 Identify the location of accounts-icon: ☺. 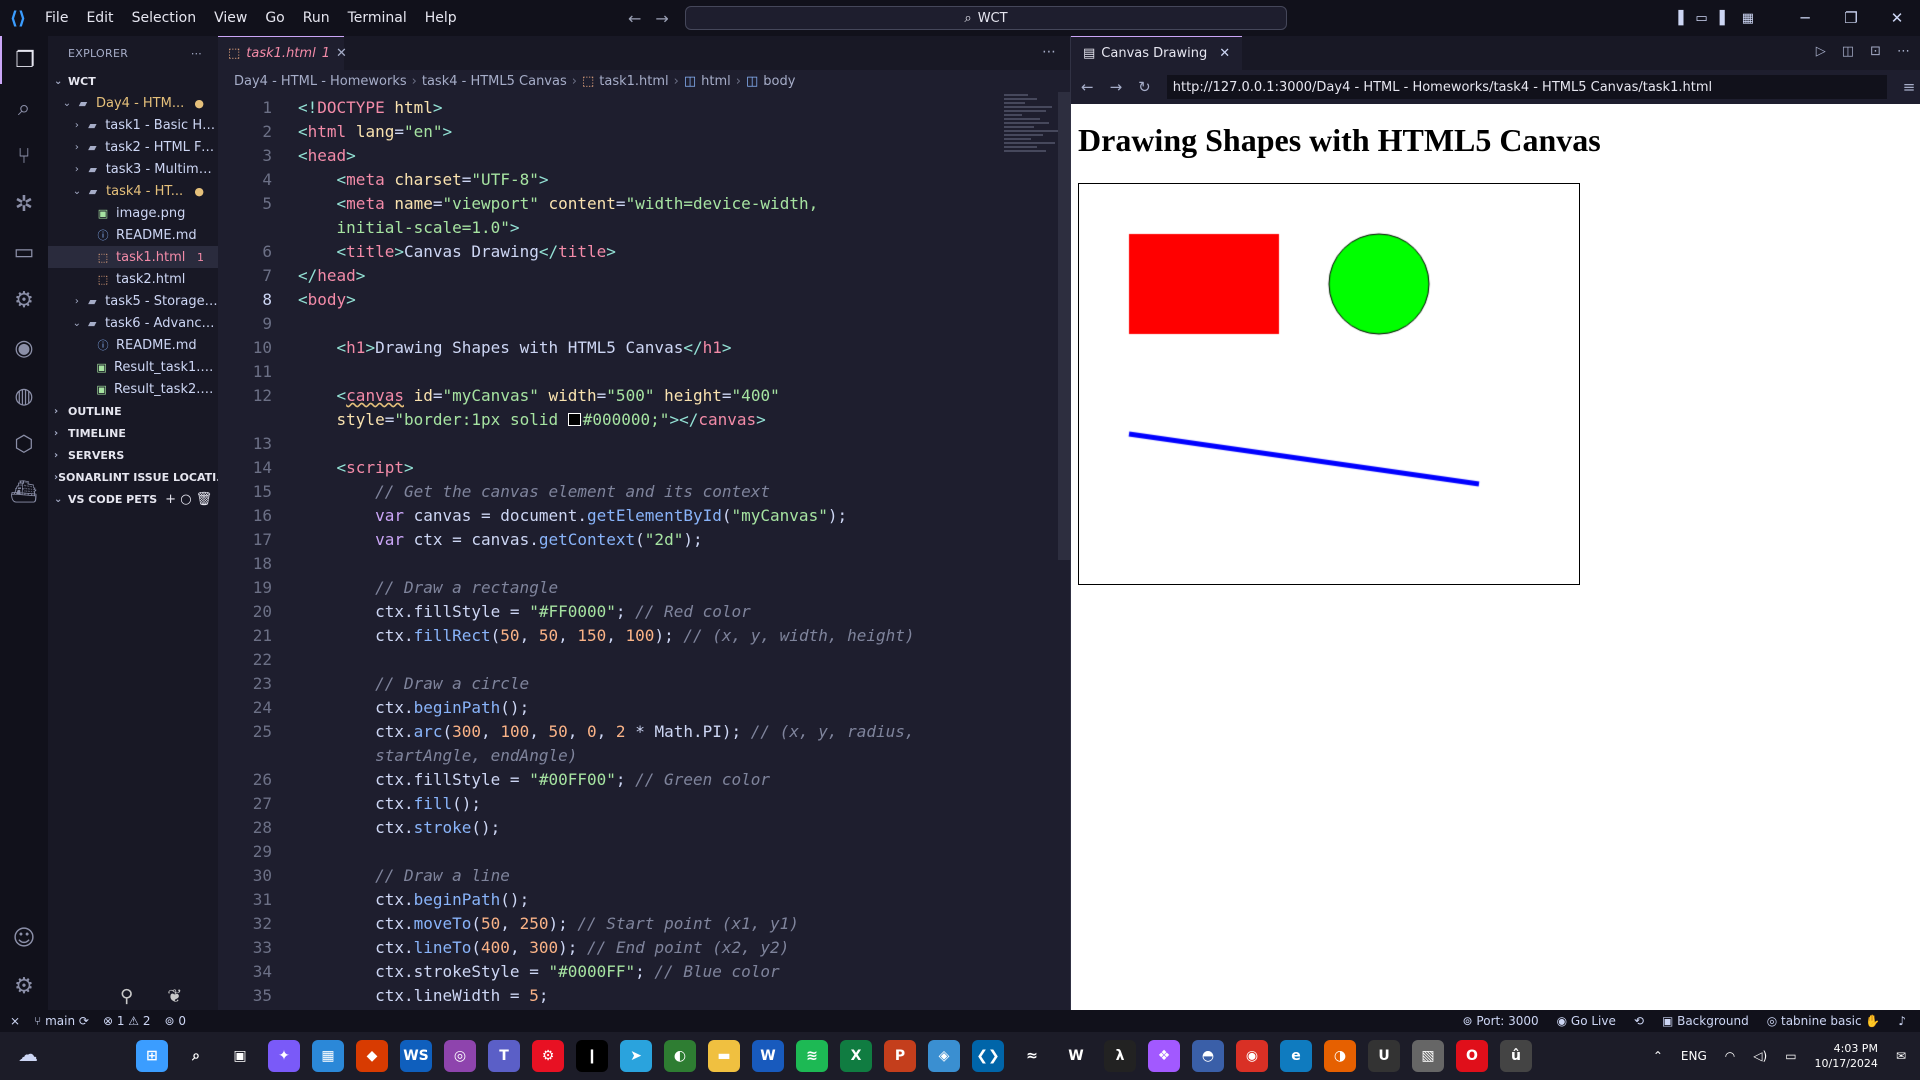
(24, 938).